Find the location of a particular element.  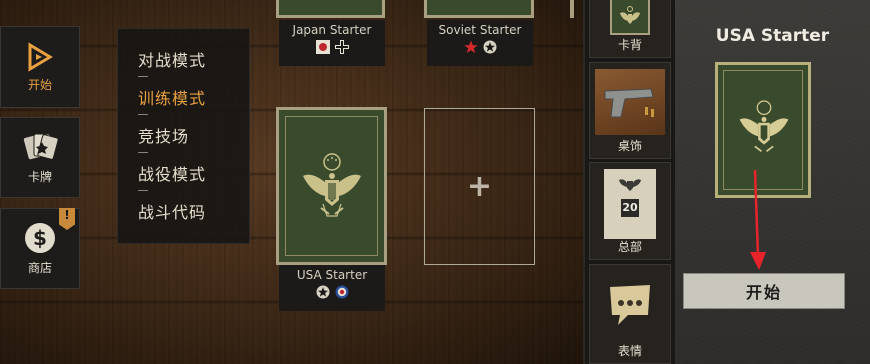

mode-item-training: 训练模式 is located at coordinates (172, 97).